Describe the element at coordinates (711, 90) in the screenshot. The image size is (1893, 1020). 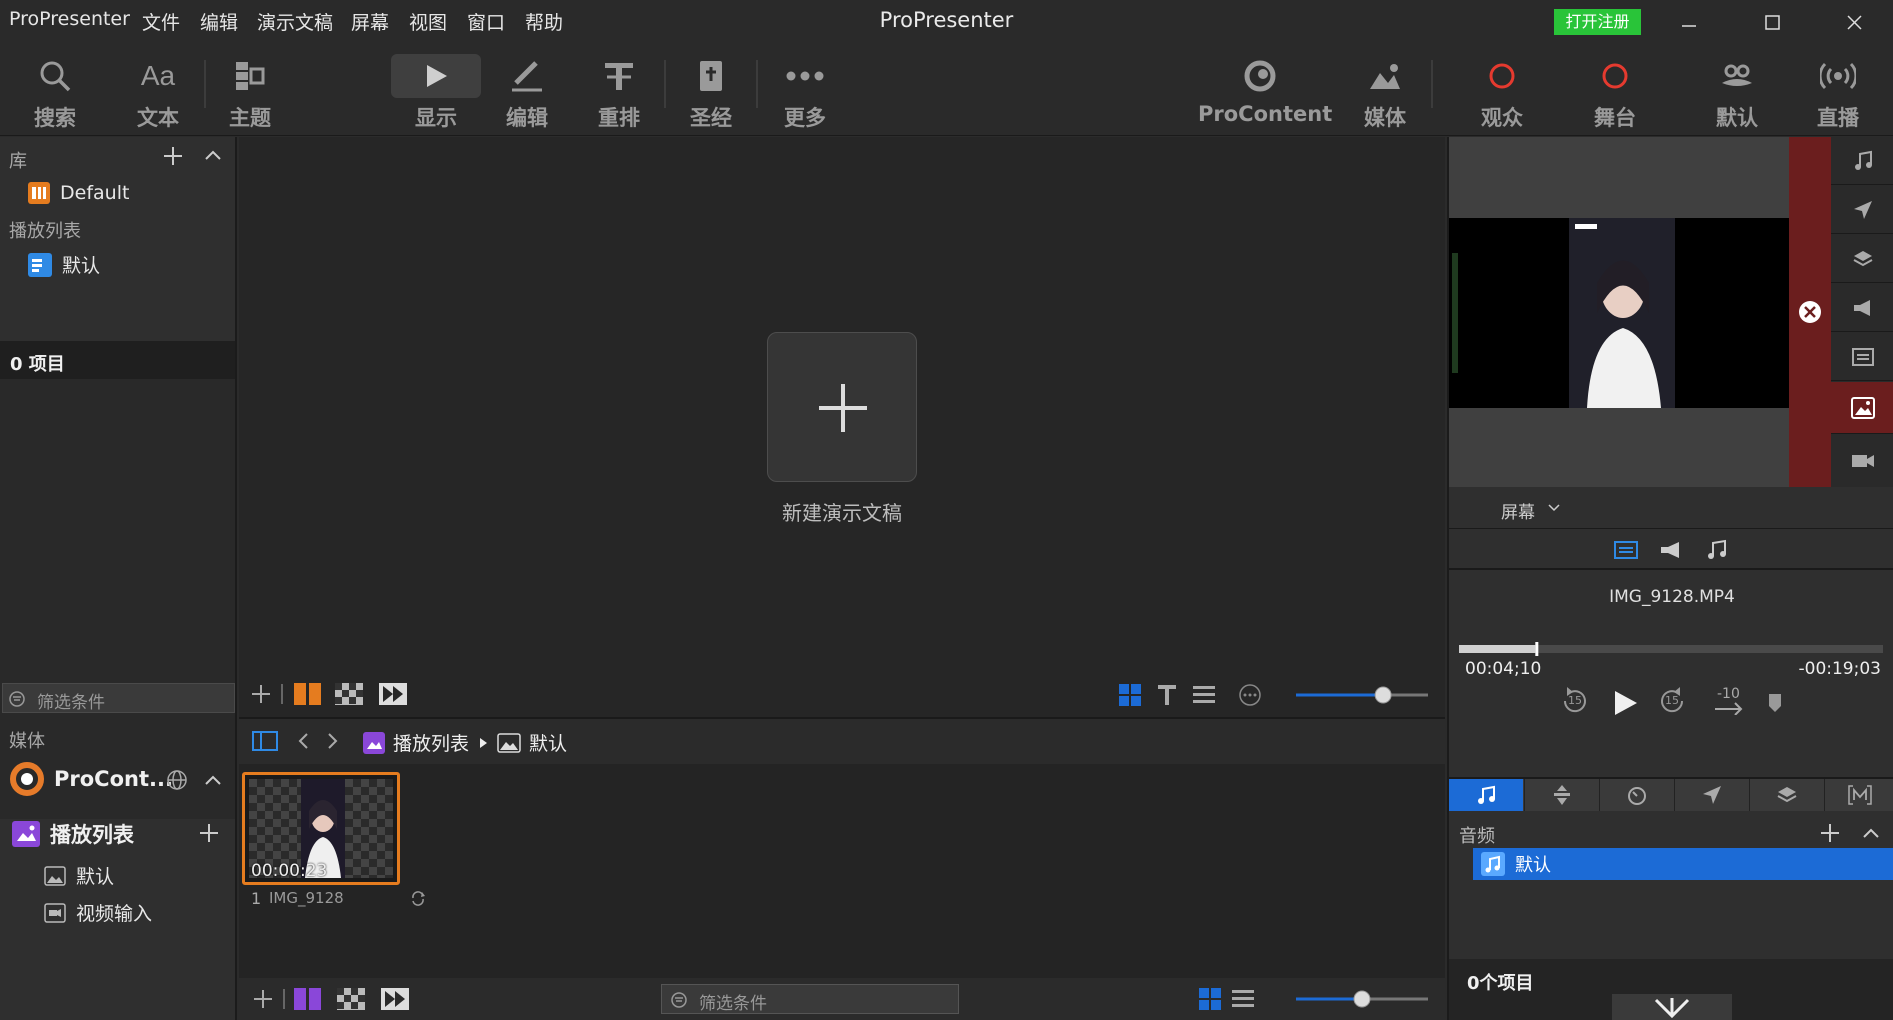
I see `bible-mode-button: 圣经` at that location.